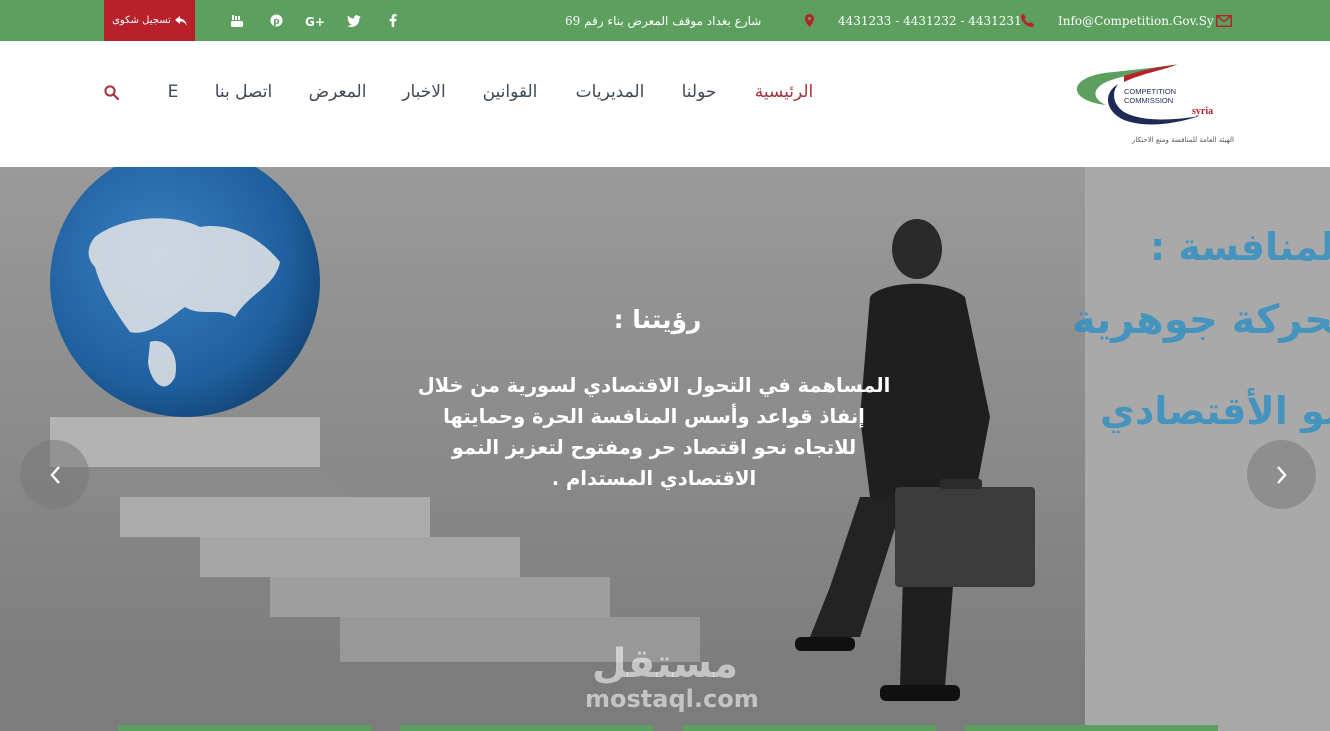 The width and height of the screenshot is (1330, 731). I want to click on bg-text-line-3: لنمو الأقتصادي, so click(1215, 411).